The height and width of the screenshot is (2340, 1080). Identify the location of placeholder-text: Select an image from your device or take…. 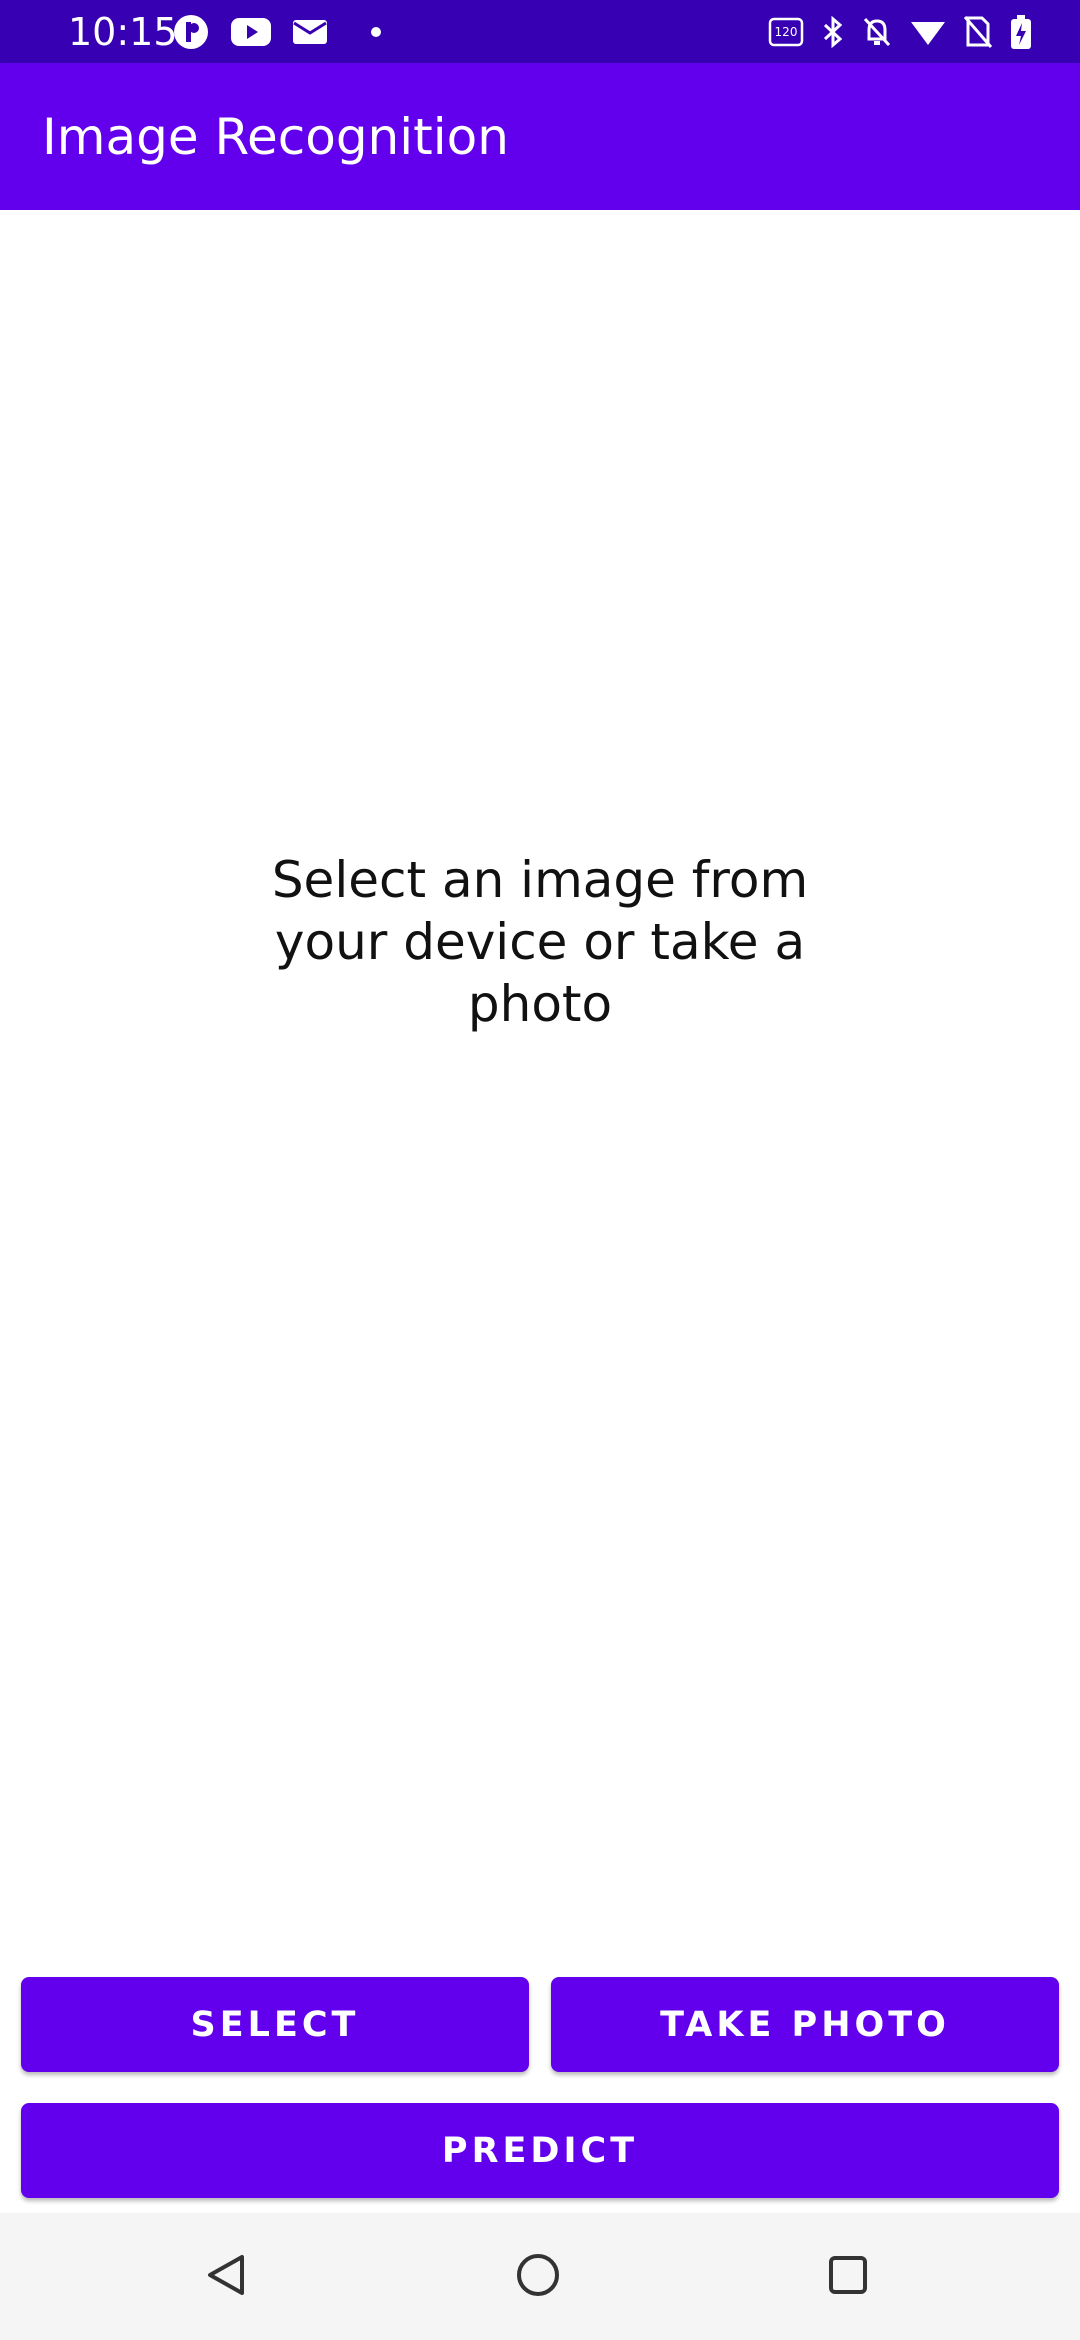
(540, 942).